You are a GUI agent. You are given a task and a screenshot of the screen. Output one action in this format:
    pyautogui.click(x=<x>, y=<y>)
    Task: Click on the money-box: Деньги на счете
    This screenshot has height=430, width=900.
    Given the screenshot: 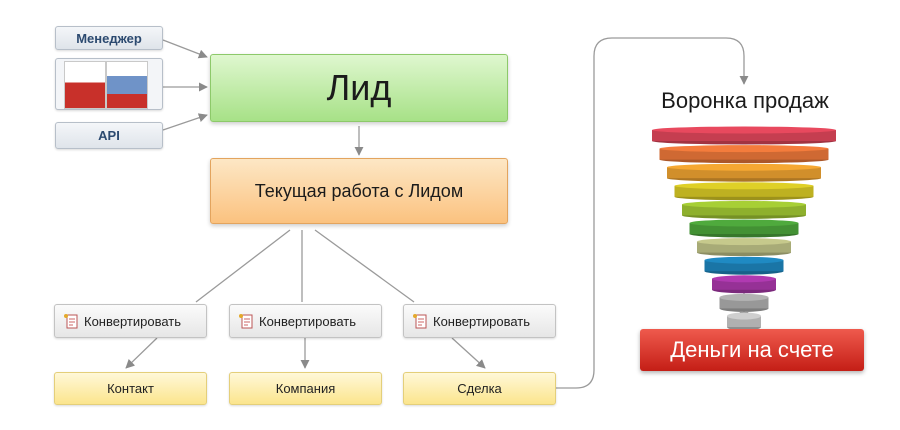 What is the action you would take?
    pyautogui.click(x=752, y=350)
    